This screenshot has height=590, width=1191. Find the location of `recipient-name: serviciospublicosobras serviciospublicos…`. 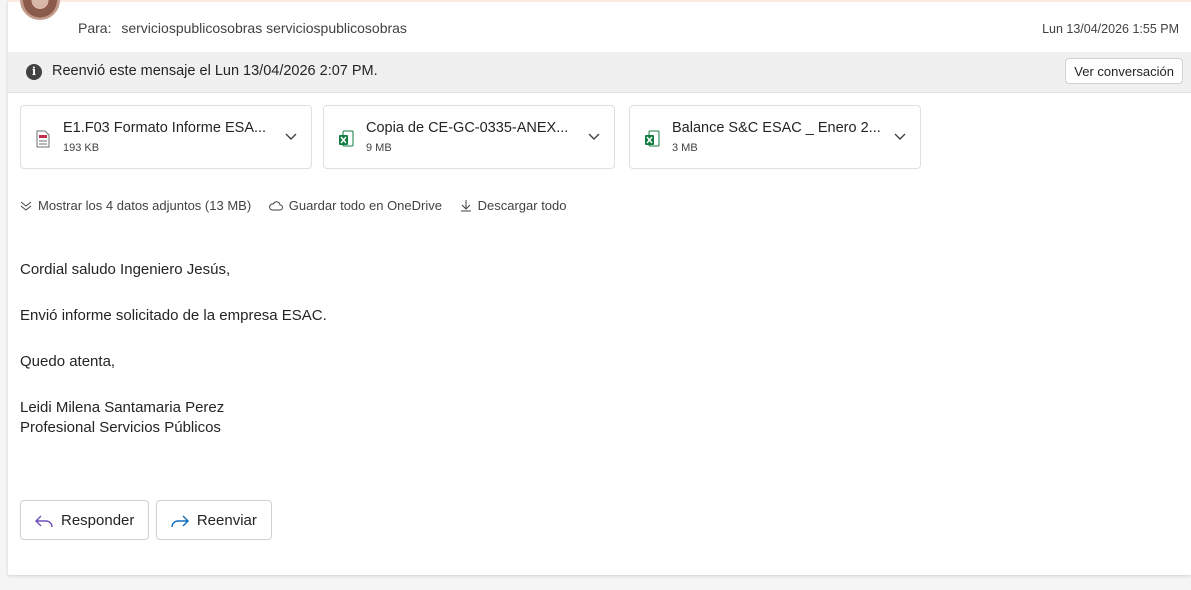

recipient-name: serviciospublicosobras serviciospublicos… is located at coordinates (264, 28).